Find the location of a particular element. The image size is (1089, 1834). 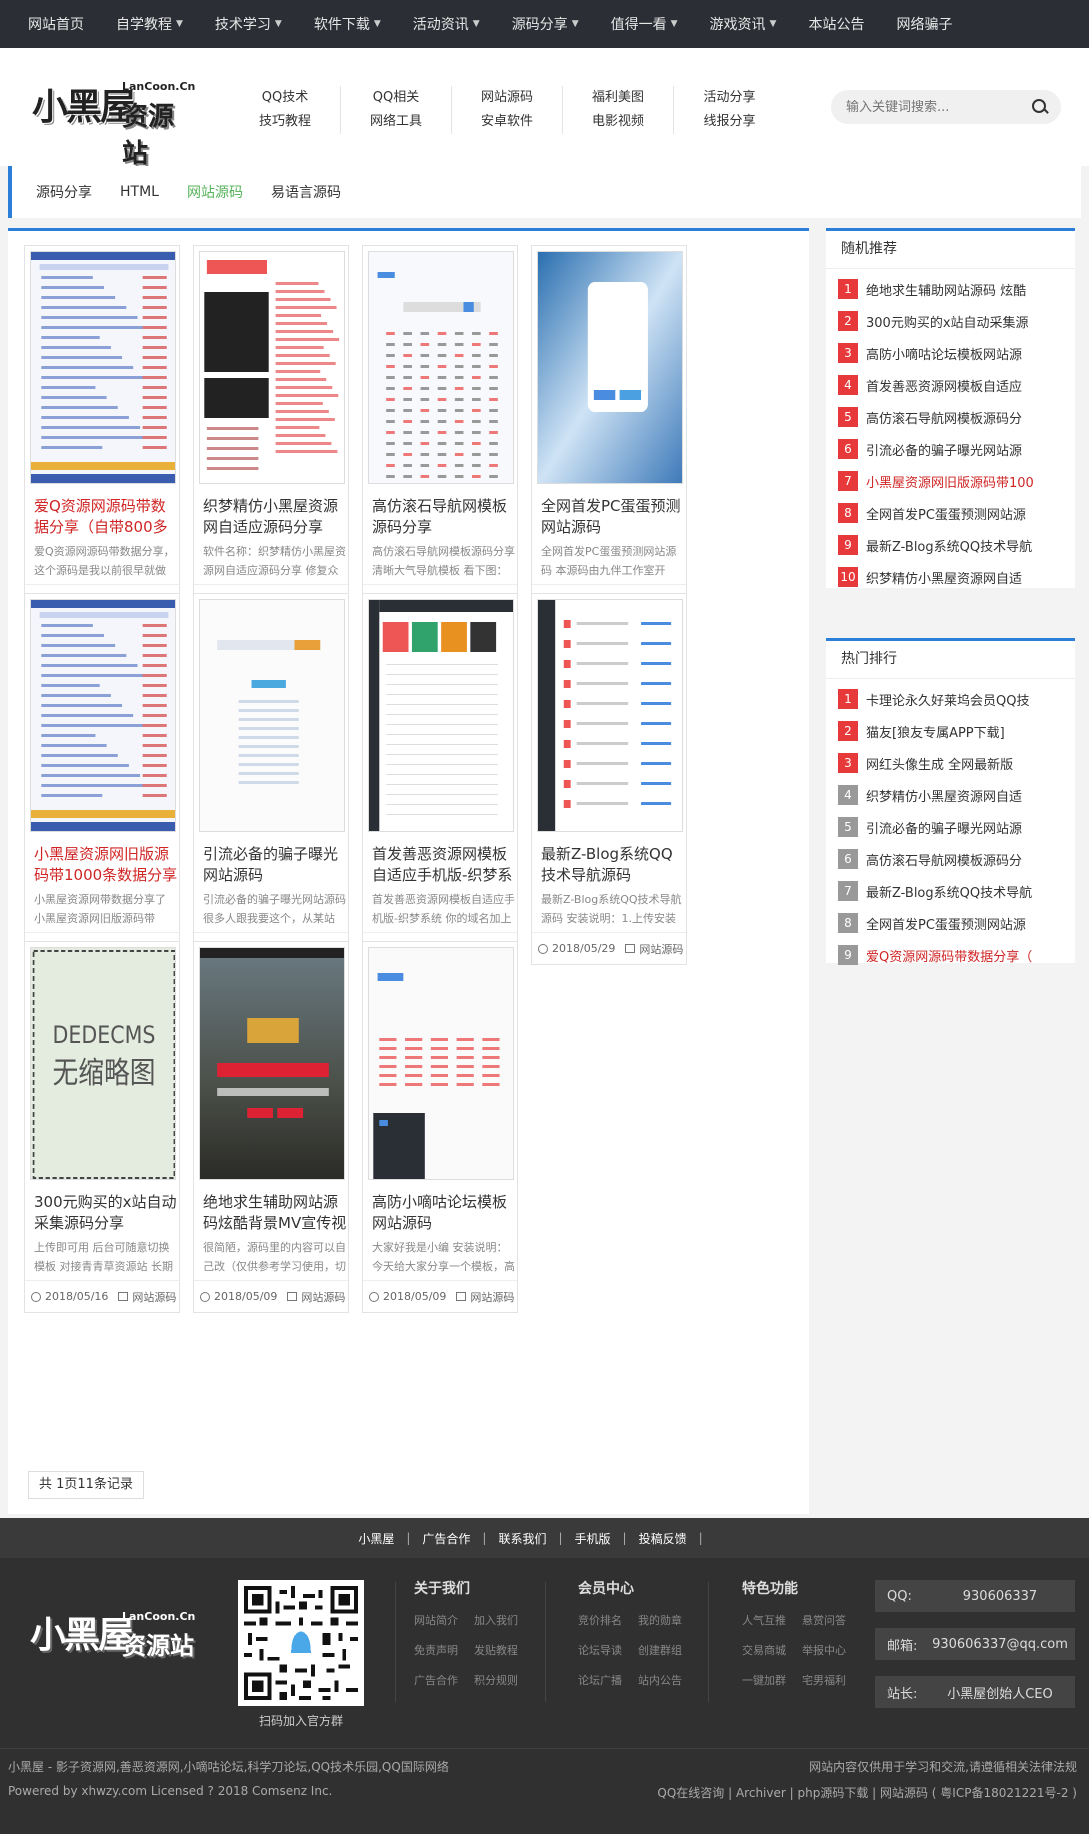

footer-link: 加入我们 is located at coordinates (496, 1620).